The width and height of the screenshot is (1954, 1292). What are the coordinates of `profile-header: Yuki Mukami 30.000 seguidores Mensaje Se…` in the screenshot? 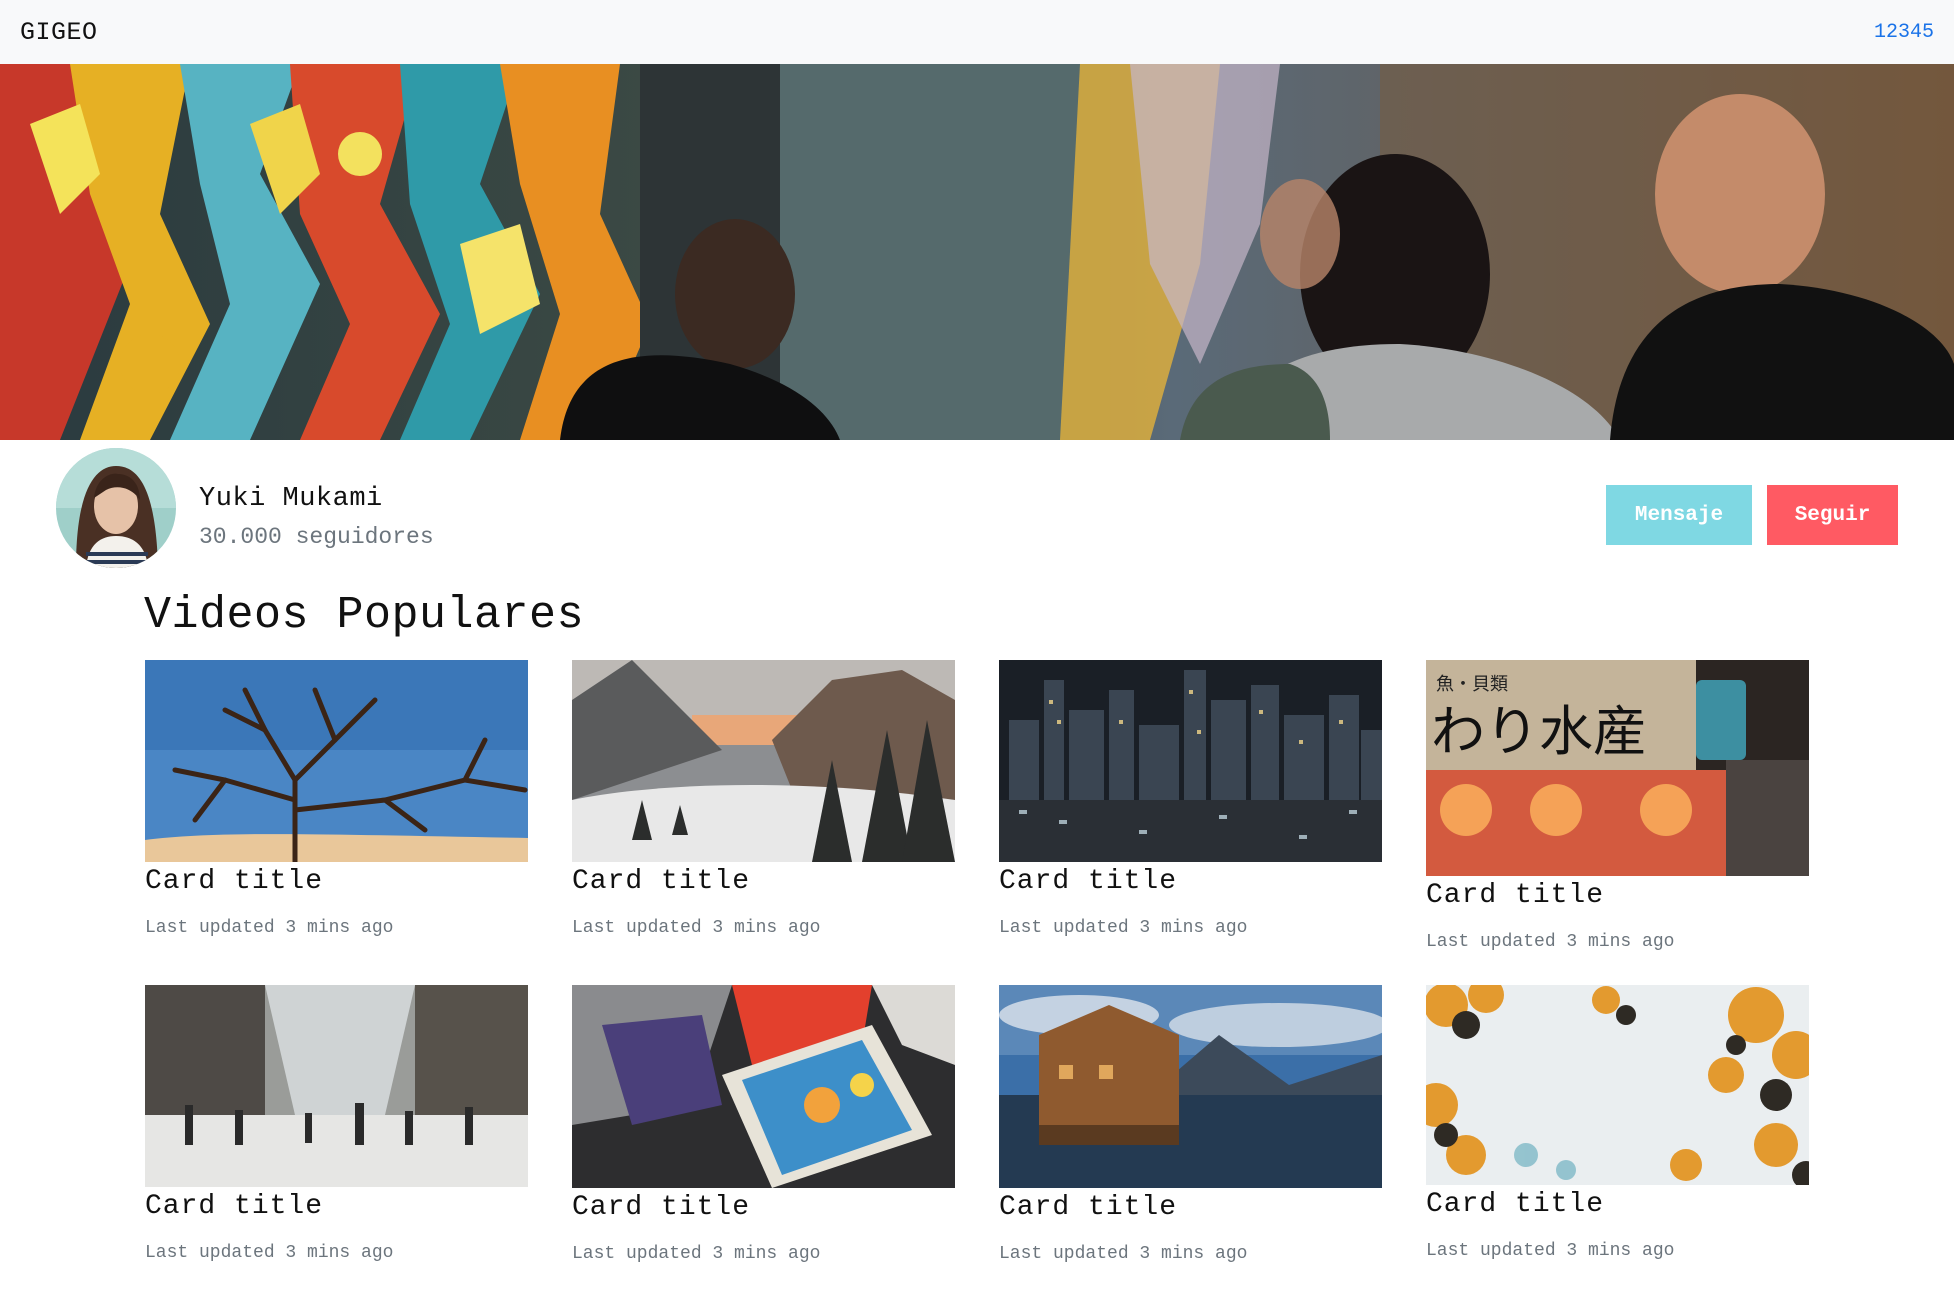 It's located at (977, 508).